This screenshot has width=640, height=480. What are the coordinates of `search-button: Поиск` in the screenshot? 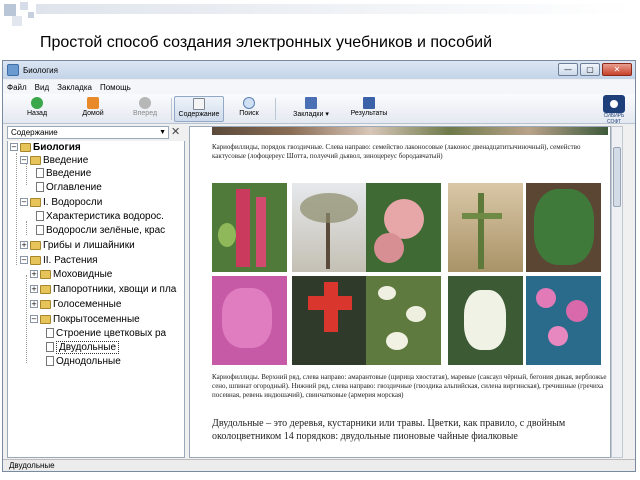 It's located at (249, 109).